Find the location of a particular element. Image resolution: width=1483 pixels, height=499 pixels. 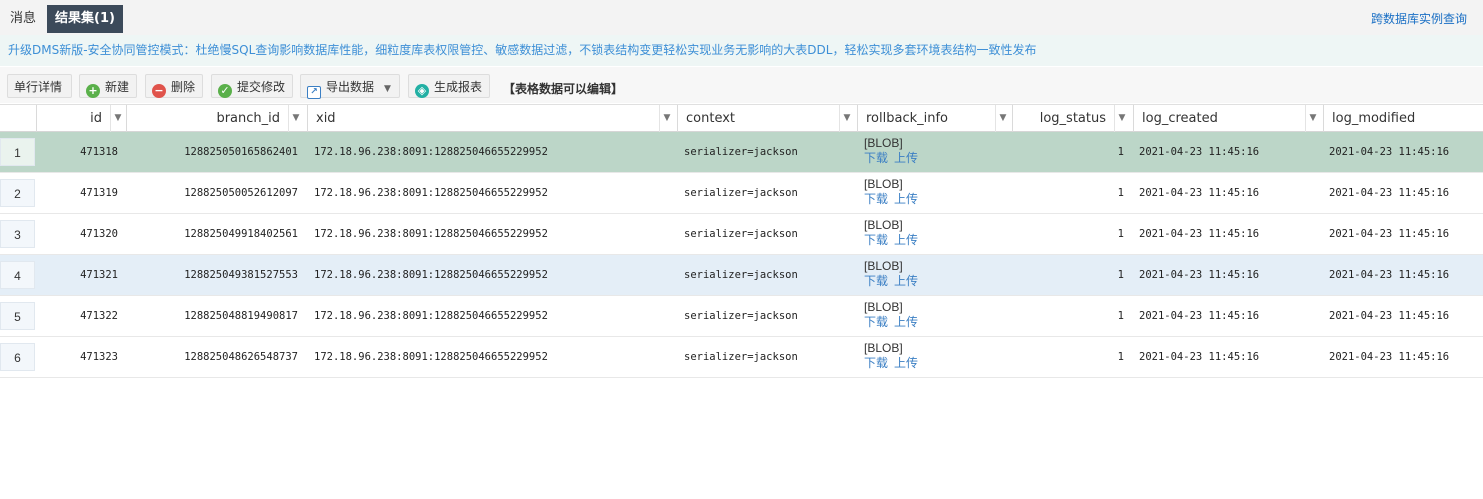

row-number: 5 is located at coordinates (17, 316).